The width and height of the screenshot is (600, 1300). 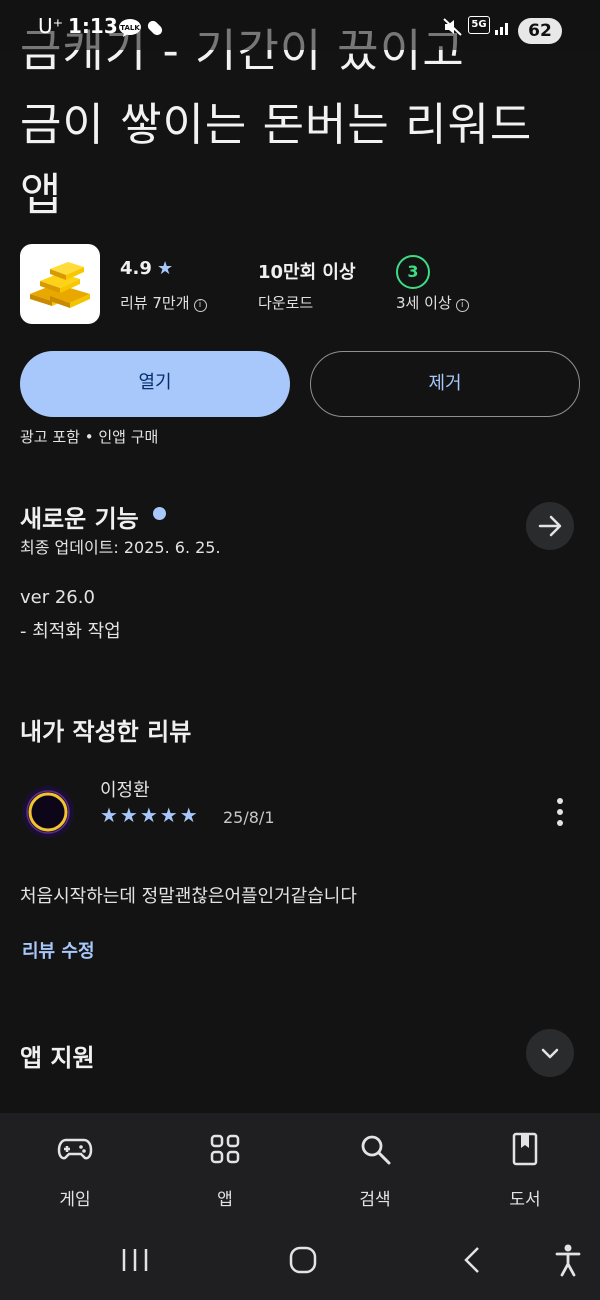 I want to click on home-icon, so click(x=303, y=1260).